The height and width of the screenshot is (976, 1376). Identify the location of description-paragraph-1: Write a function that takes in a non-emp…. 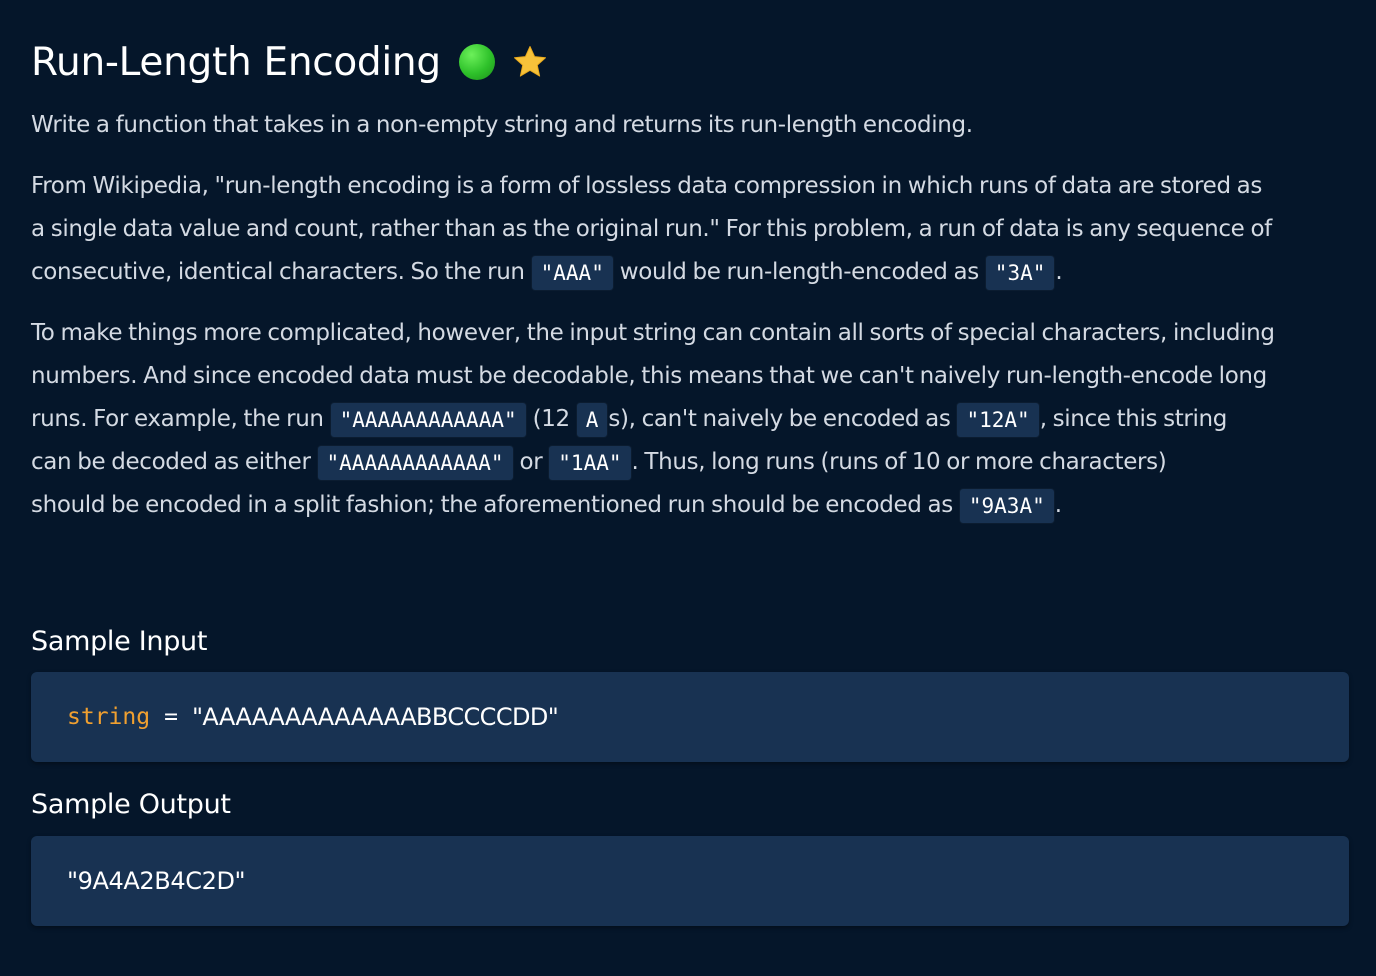
(688, 125).